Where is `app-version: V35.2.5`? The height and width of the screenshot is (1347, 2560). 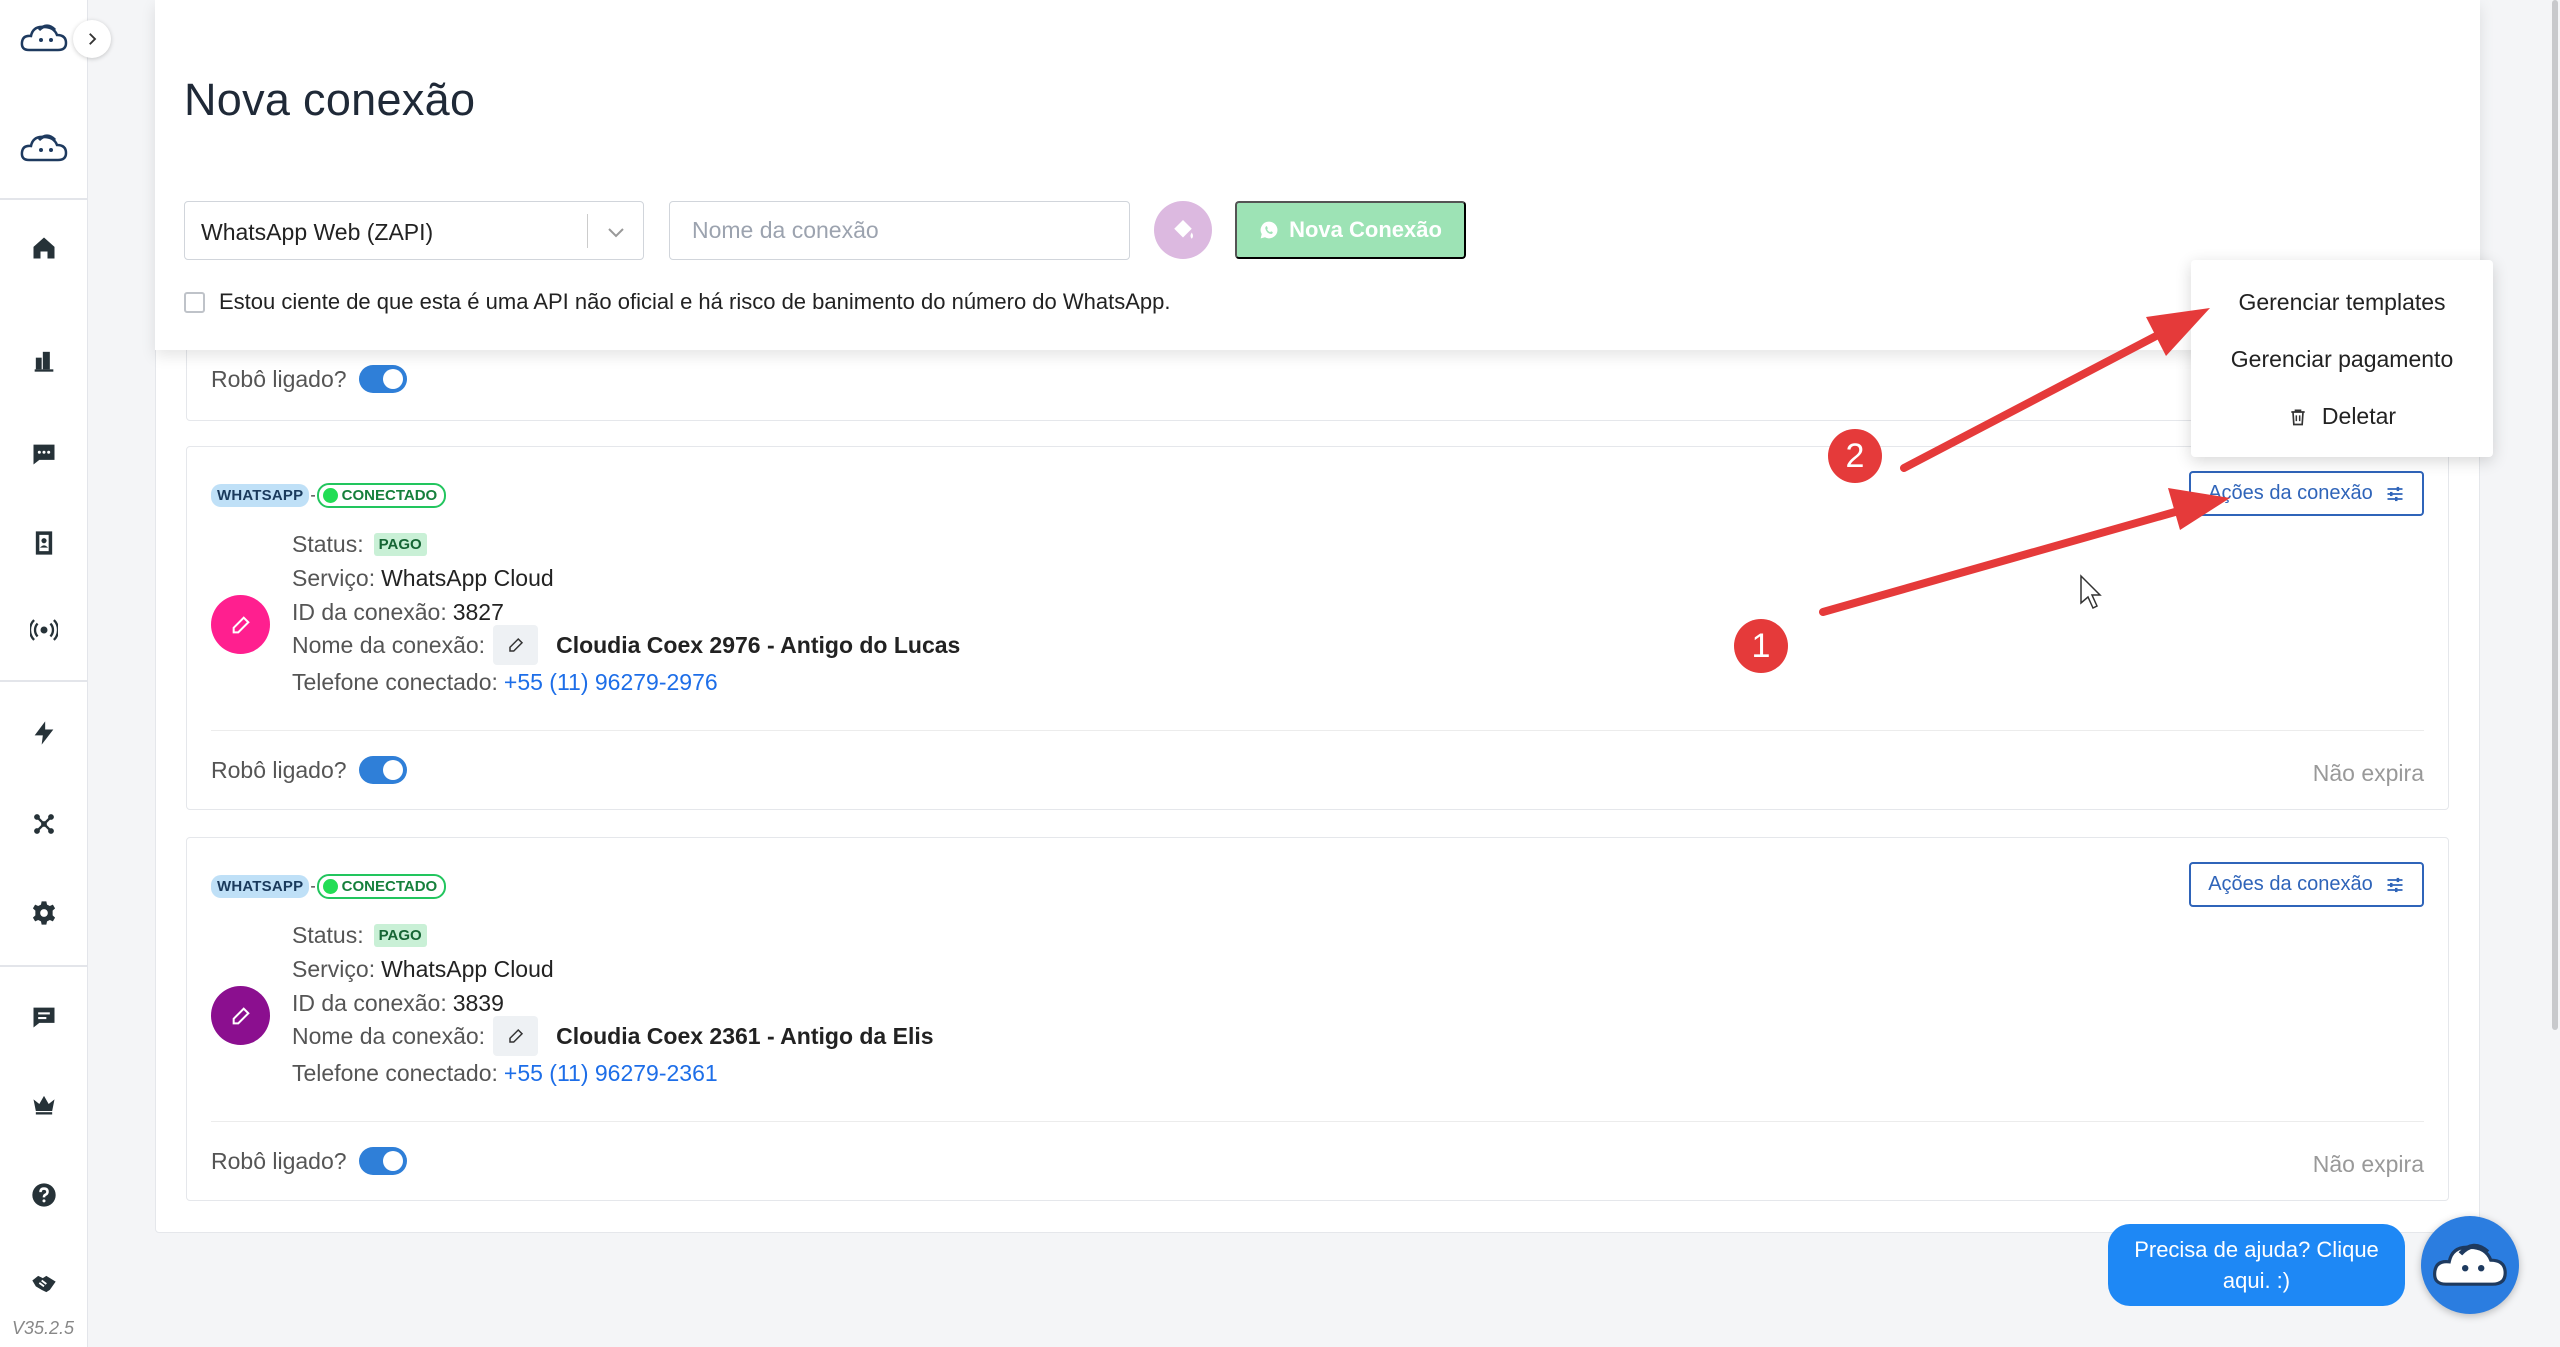 app-version: V35.2.5 is located at coordinates (43, 1328).